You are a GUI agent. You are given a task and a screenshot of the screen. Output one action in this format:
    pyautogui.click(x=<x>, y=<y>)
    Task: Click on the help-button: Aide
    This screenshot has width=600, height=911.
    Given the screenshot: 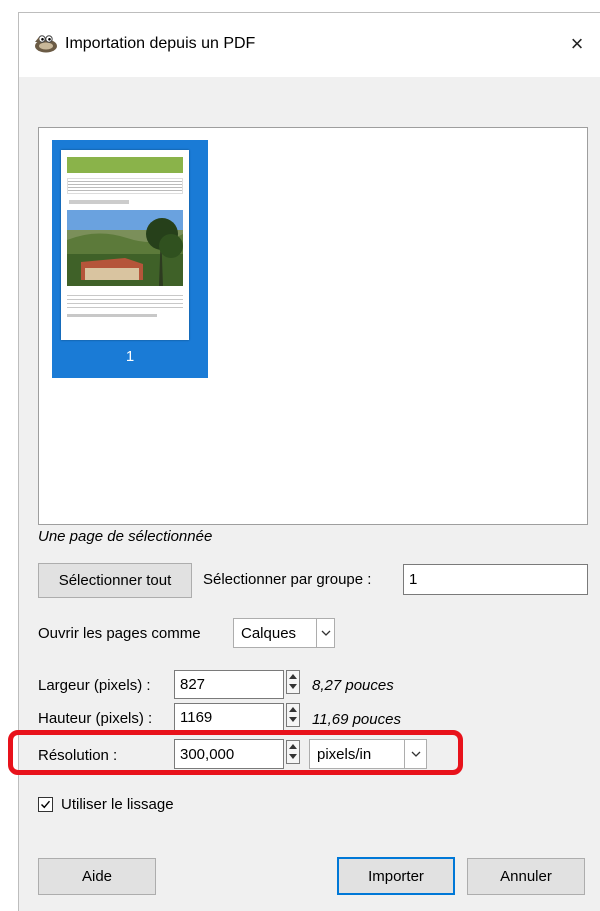 What is the action you would take?
    pyautogui.click(x=97, y=876)
    